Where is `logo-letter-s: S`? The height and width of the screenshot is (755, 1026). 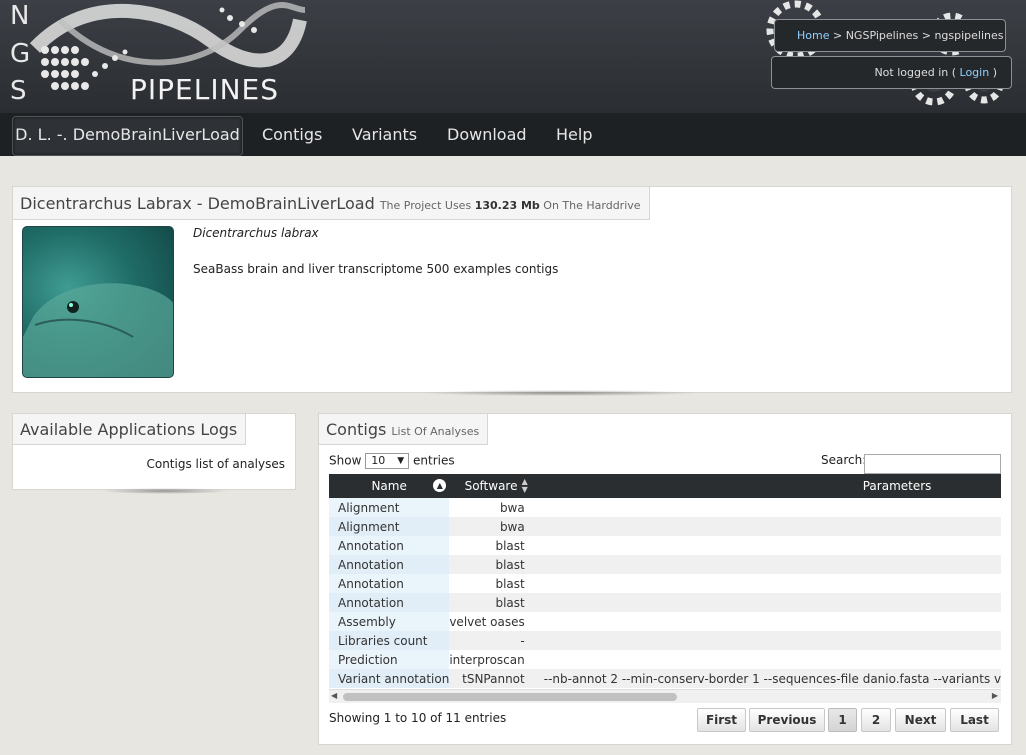
logo-letter-s: S is located at coordinates (18, 91).